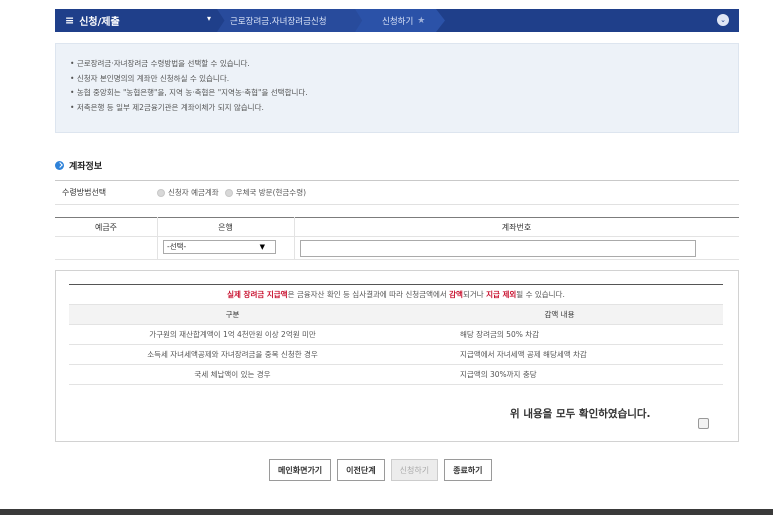  I want to click on header-category: 구분, so click(232, 314).